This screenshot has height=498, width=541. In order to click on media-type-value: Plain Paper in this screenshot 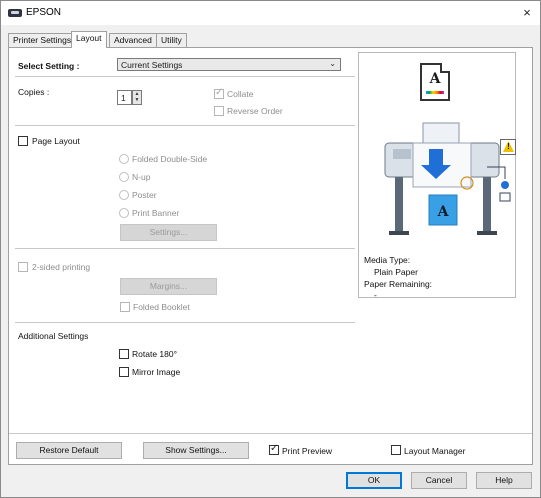, I will do `click(396, 272)`.